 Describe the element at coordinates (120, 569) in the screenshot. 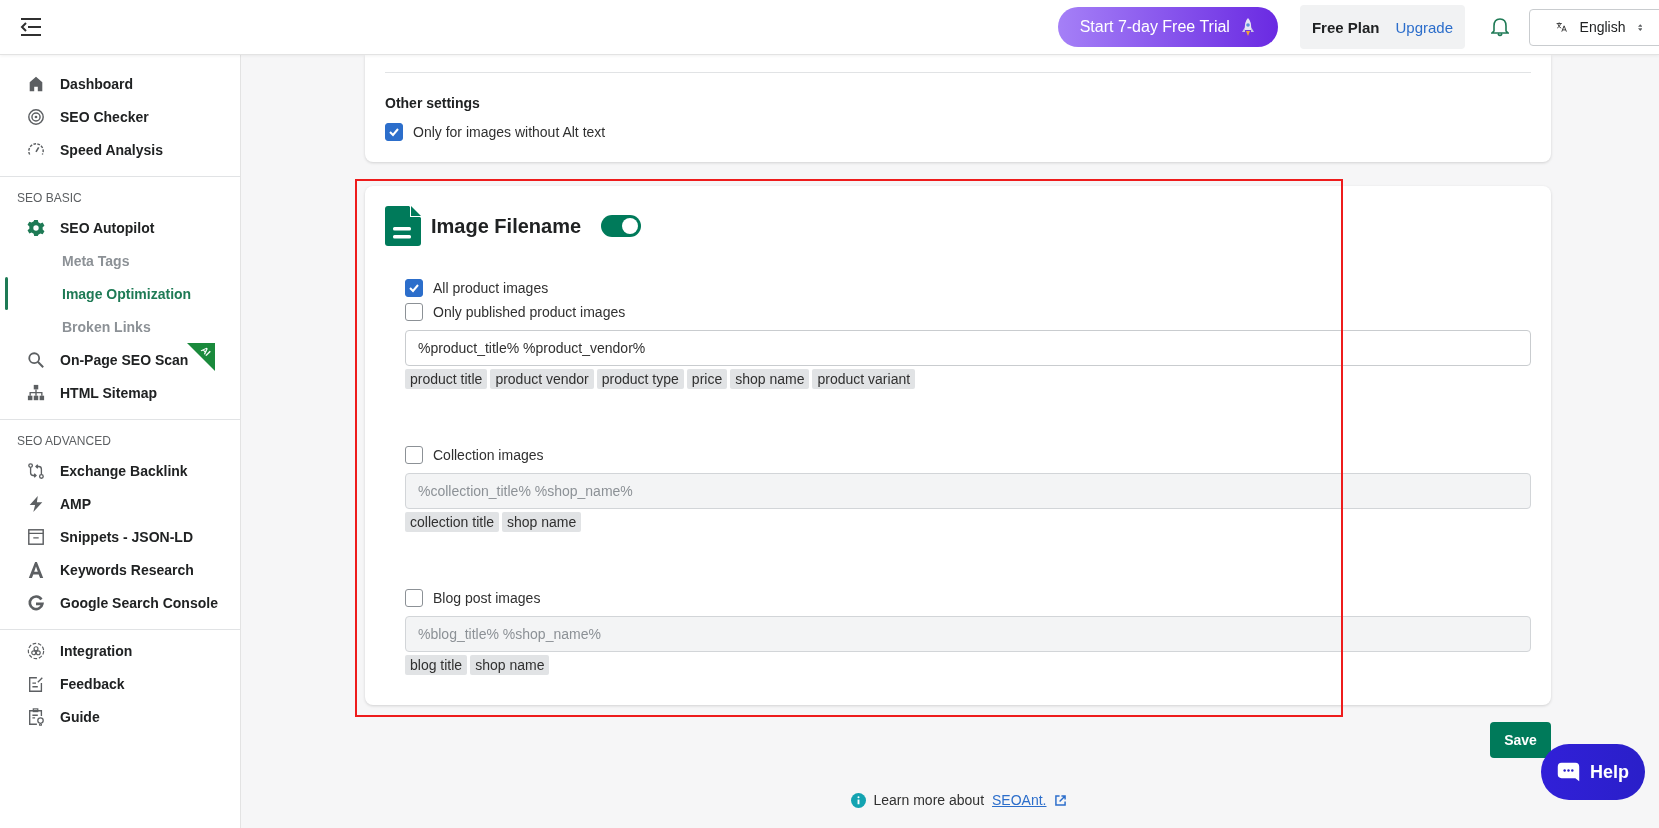

I see `nav-item: Keywords Research` at that location.